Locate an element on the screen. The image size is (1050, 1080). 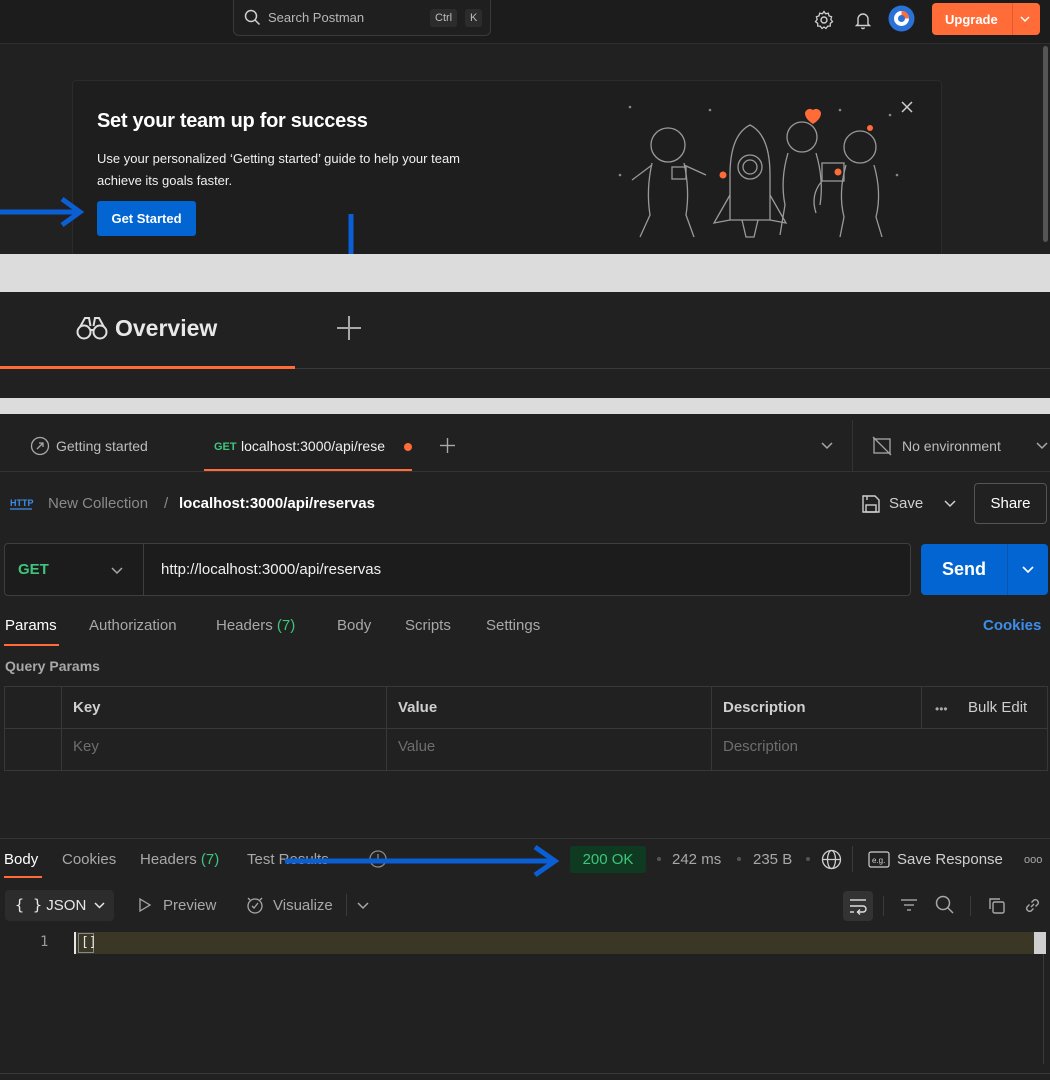
wrap-lines-button is located at coordinates (858, 906).